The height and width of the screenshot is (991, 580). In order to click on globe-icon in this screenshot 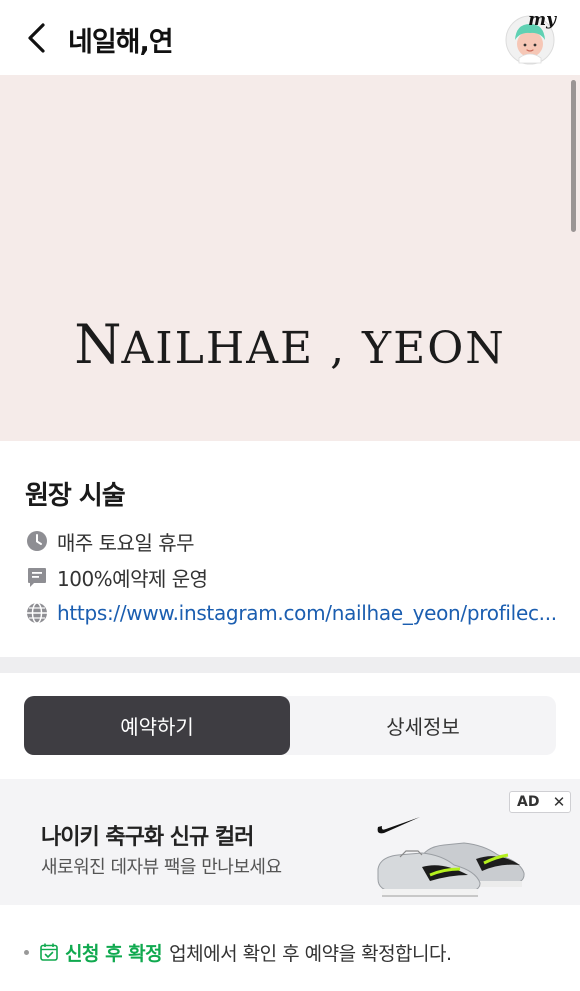, I will do `click(37, 613)`.